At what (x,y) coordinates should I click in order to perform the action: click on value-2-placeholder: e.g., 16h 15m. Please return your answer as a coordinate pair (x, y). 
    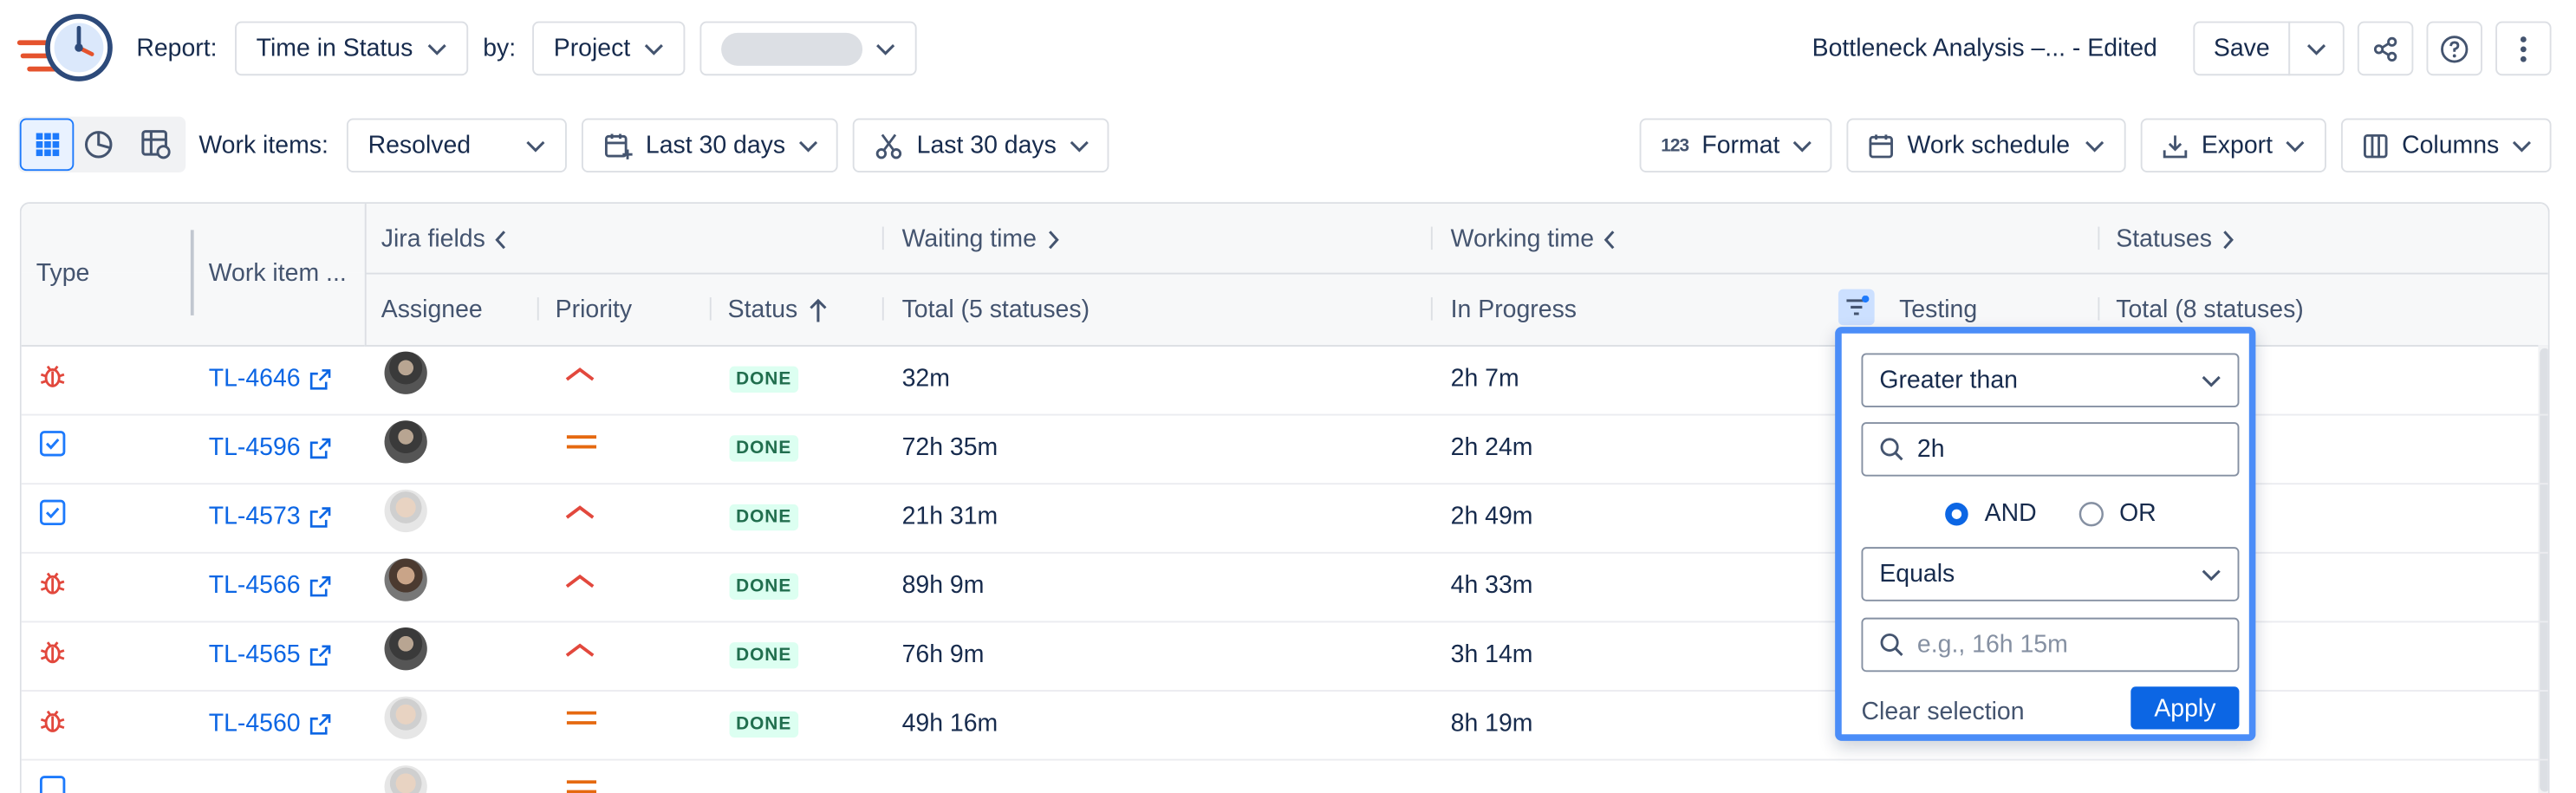
    Looking at the image, I should click on (1992, 645).